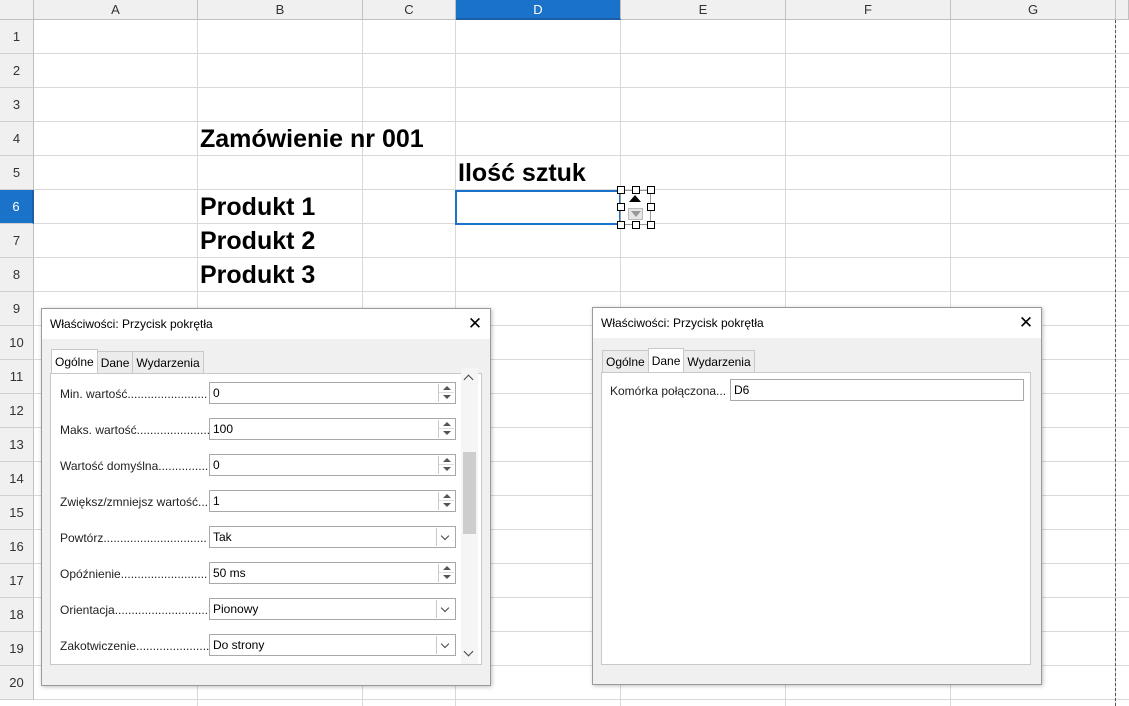 Image resolution: width=1129 pixels, height=706 pixels. I want to click on row-header-3: 3, so click(17, 105).